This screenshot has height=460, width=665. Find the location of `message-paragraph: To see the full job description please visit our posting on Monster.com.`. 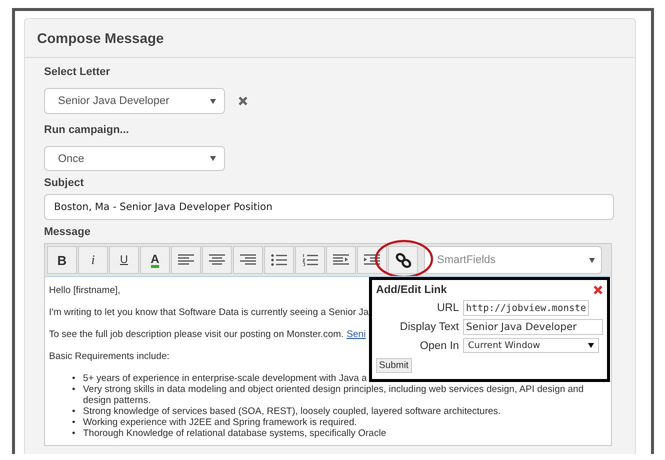

message-paragraph: To see the full job description please visit our posting on Monster.com. is located at coordinates (196, 334).